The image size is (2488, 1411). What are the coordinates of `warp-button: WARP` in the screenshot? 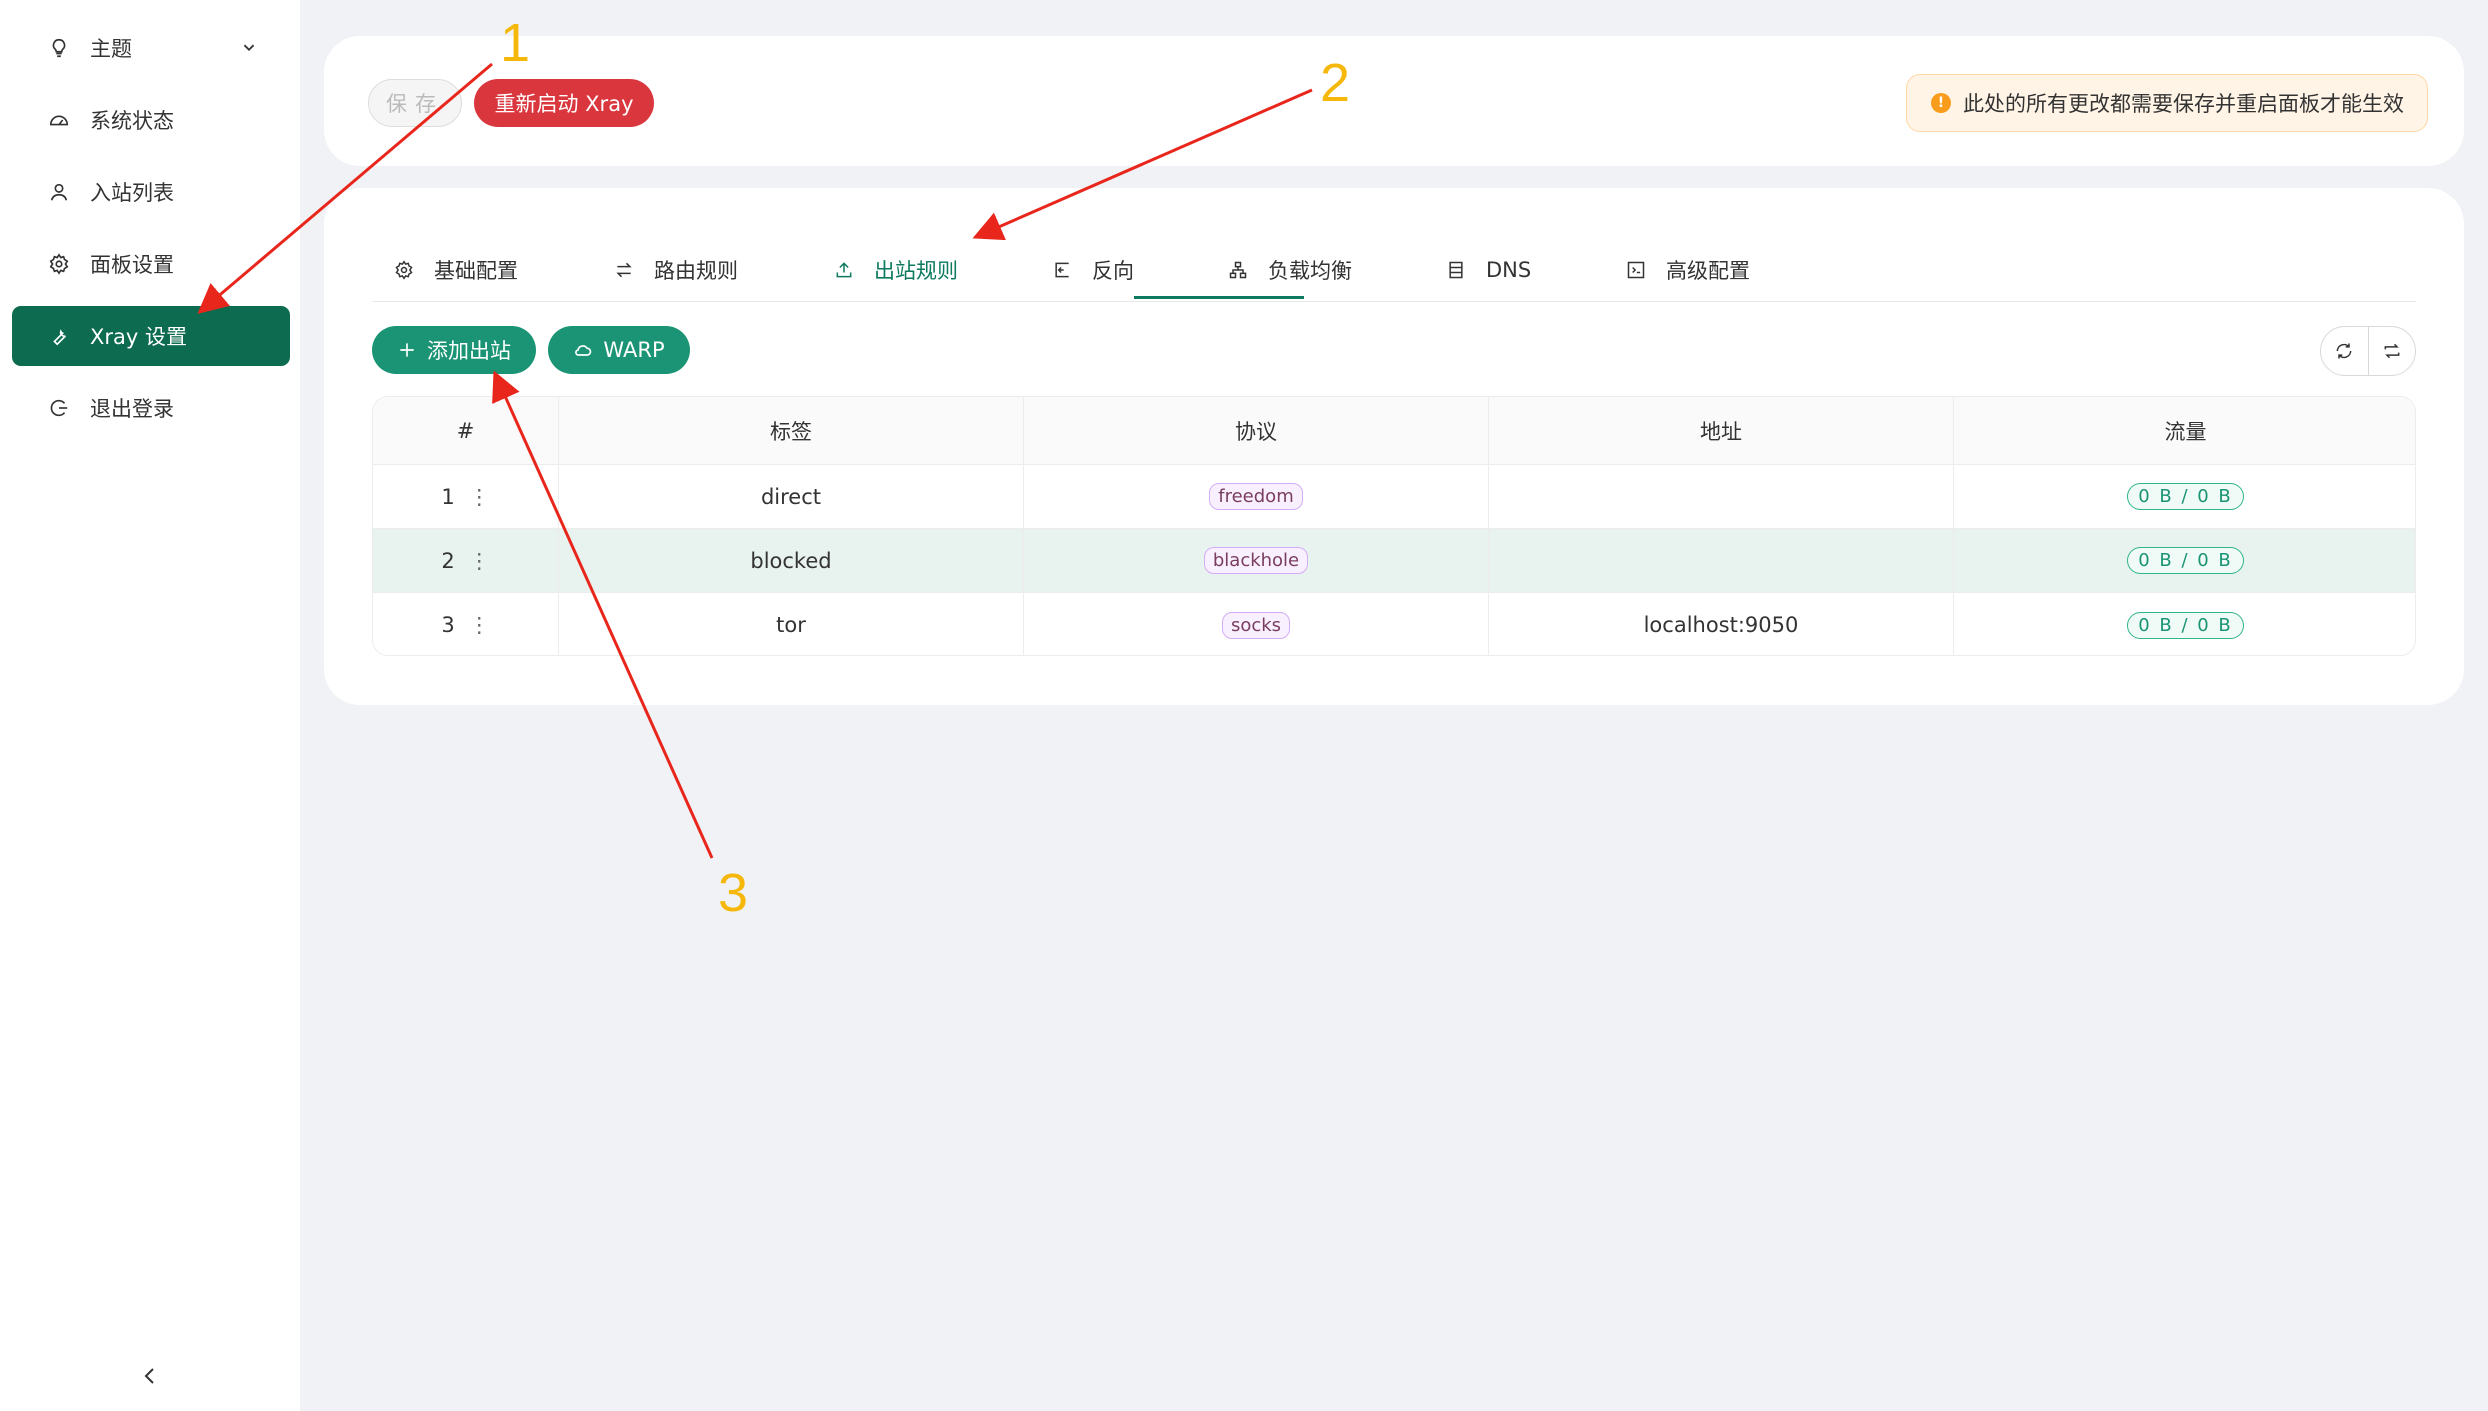 It's located at (619, 350).